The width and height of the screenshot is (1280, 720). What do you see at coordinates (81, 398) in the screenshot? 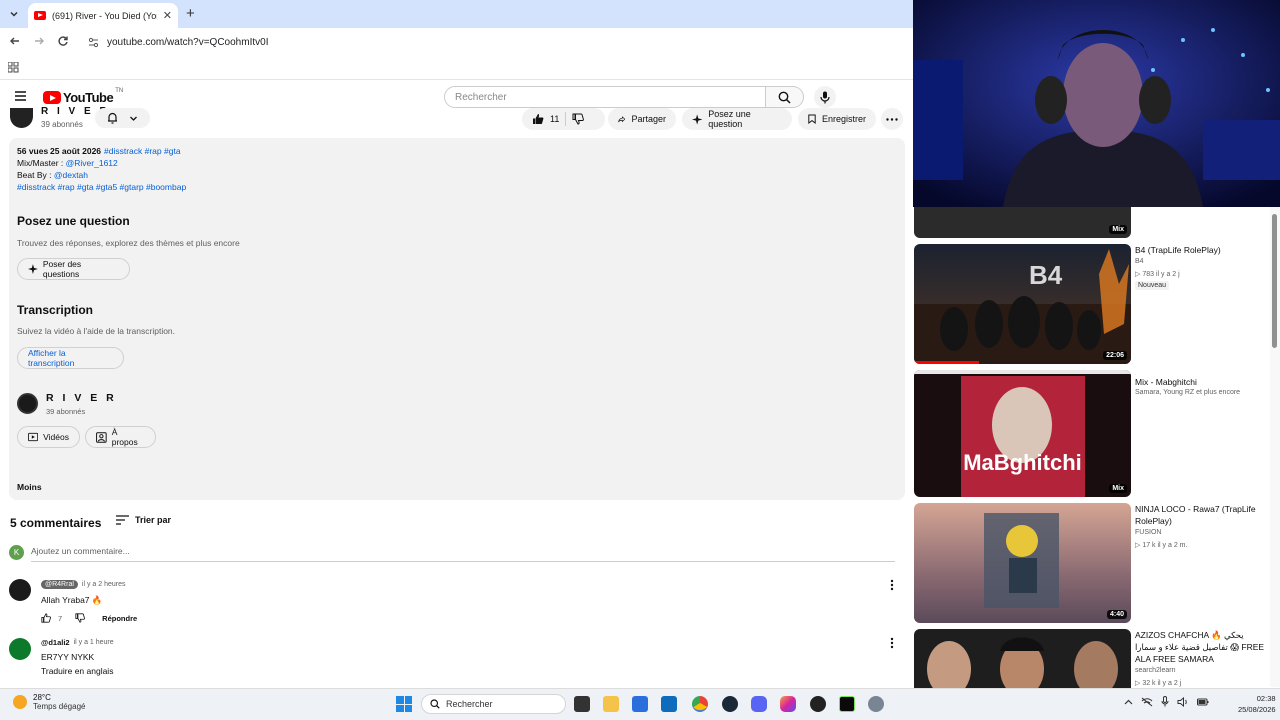
I see `channel-name-large: R I V E R` at bounding box center [81, 398].